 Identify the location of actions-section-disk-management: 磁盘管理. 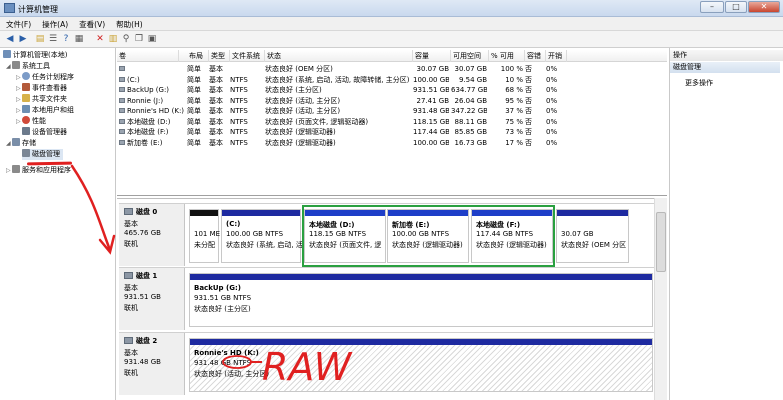
(725, 67).